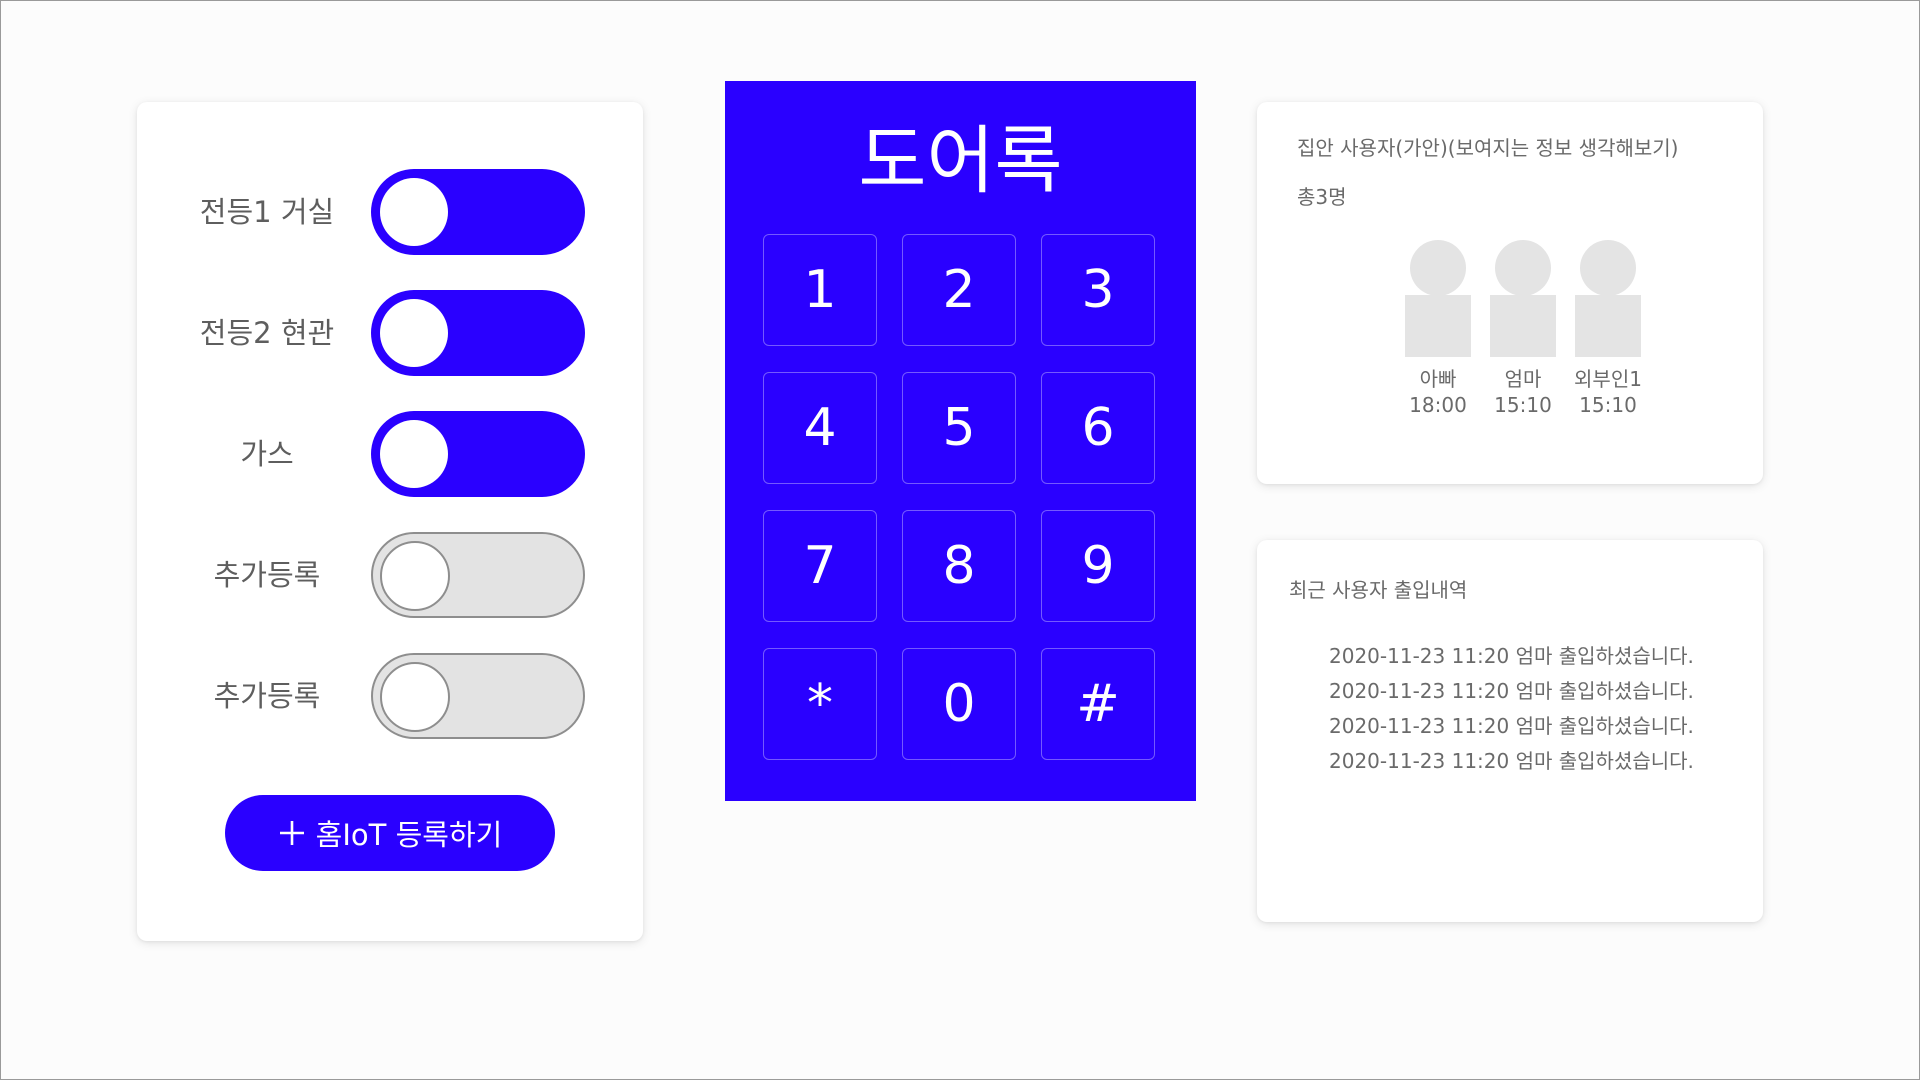 Image resolution: width=1920 pixels, height=1080 pixels. What do you see at coordinates (959, 290) in the screenshot?
I see `keypad-key-2: 2` at bounding box center [959, 290].